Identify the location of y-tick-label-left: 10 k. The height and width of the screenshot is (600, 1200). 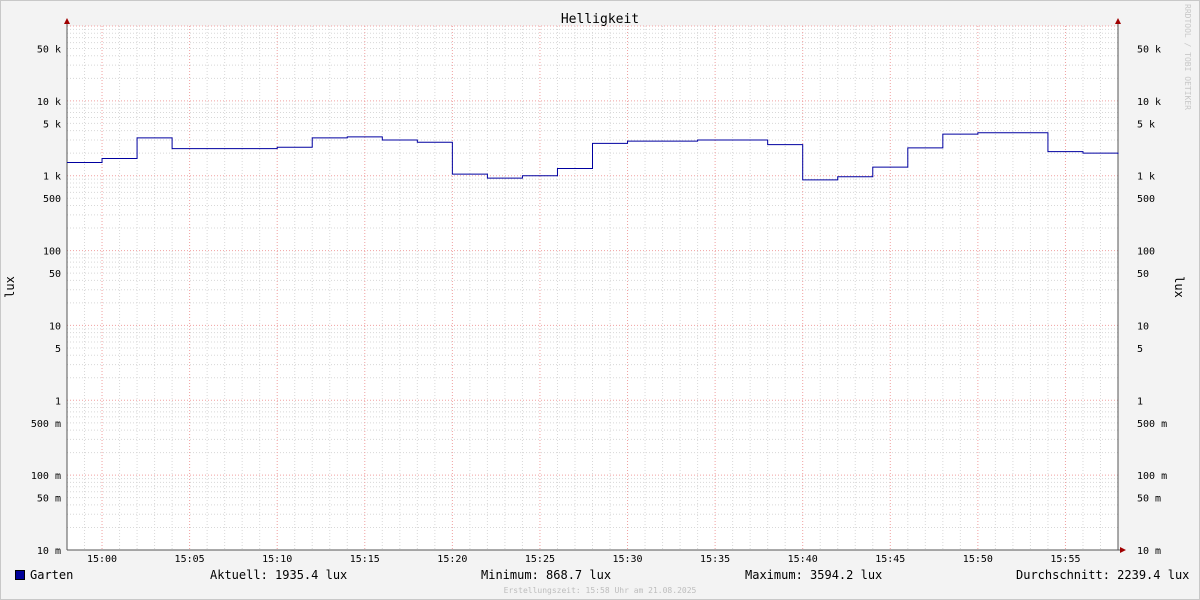
(49, 102).